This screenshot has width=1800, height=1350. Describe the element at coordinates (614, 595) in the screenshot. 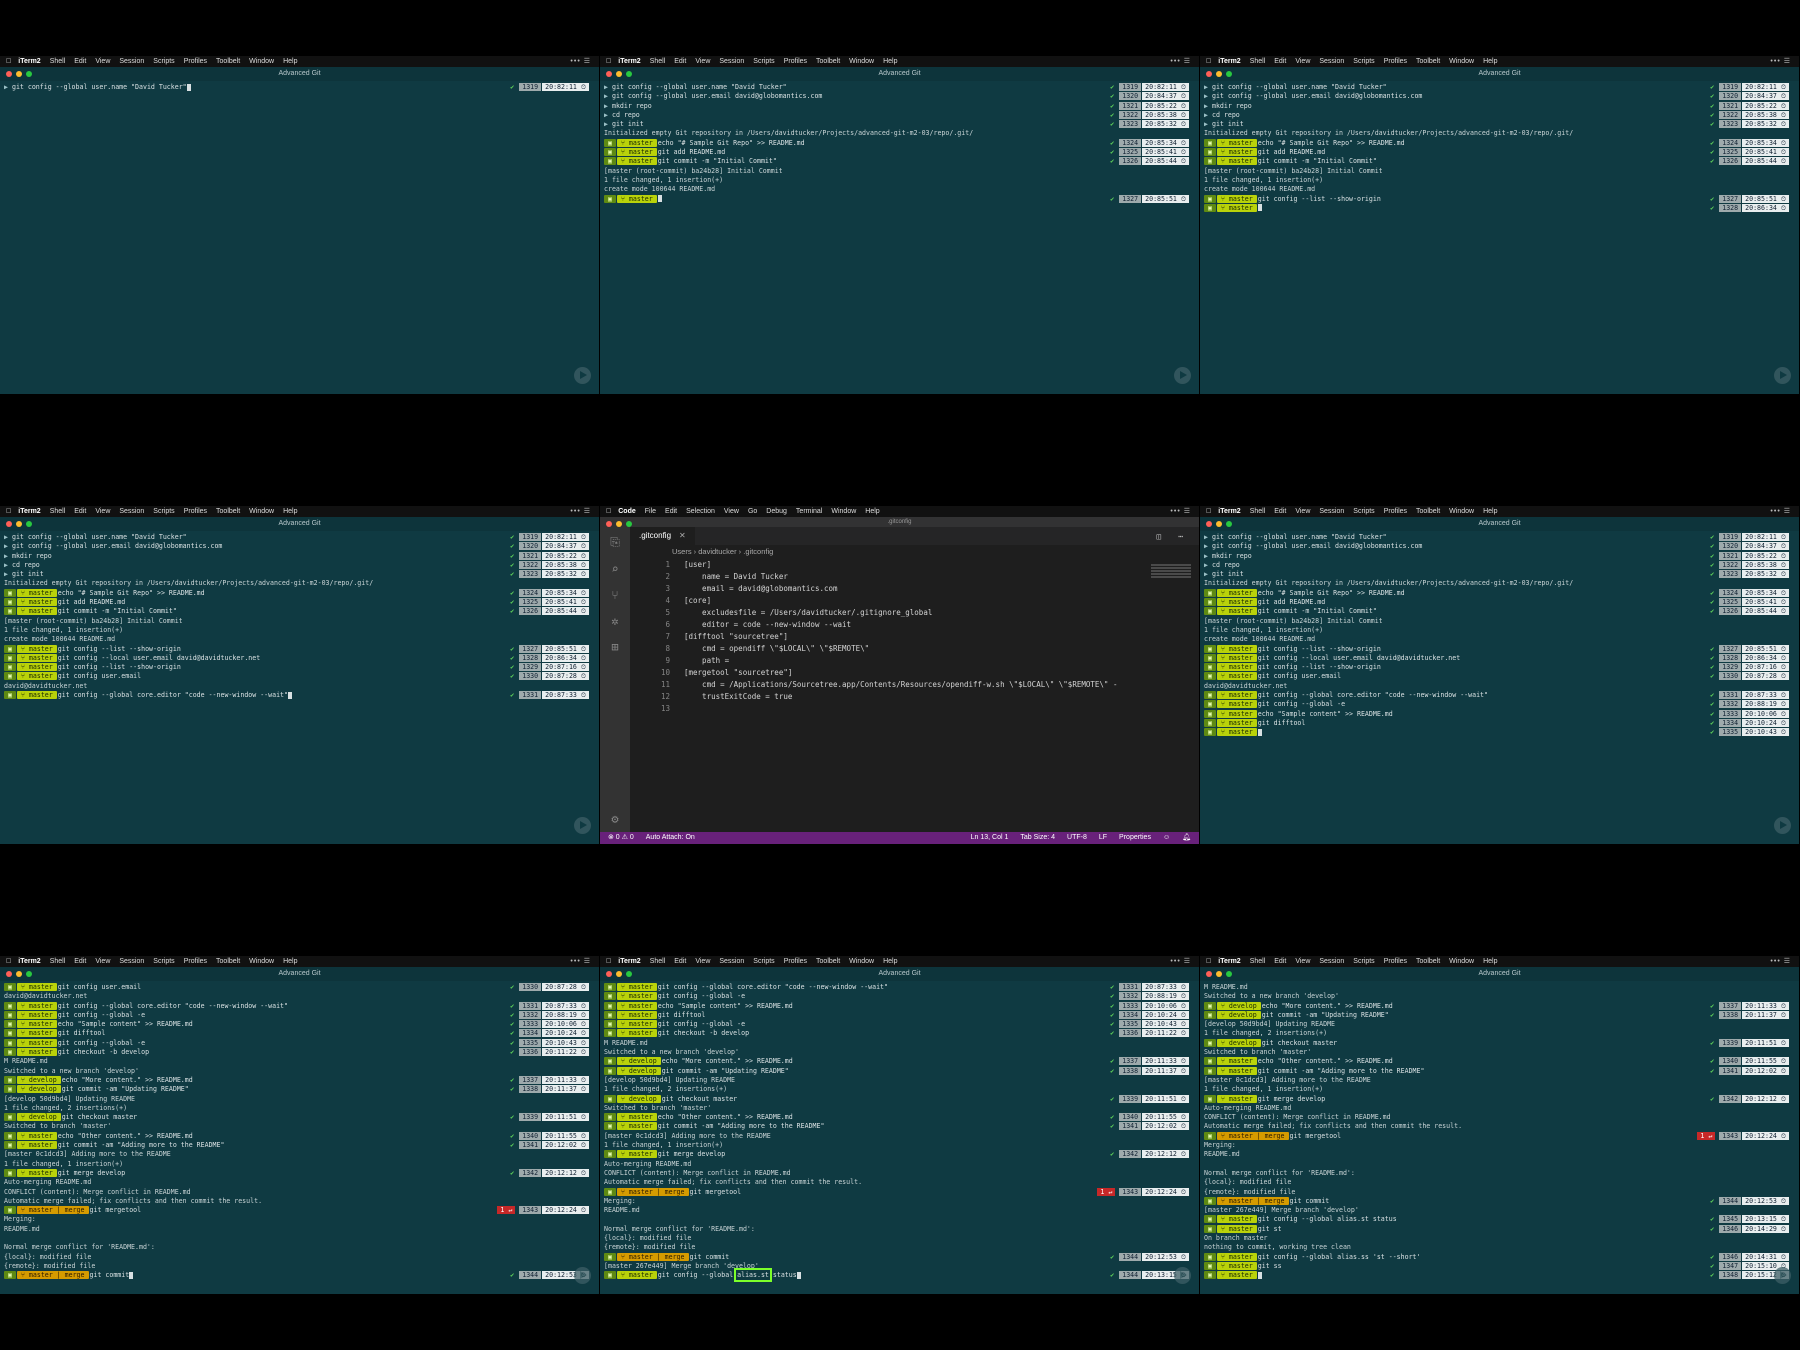

I see `source-control-icon: ⑂` at that location.